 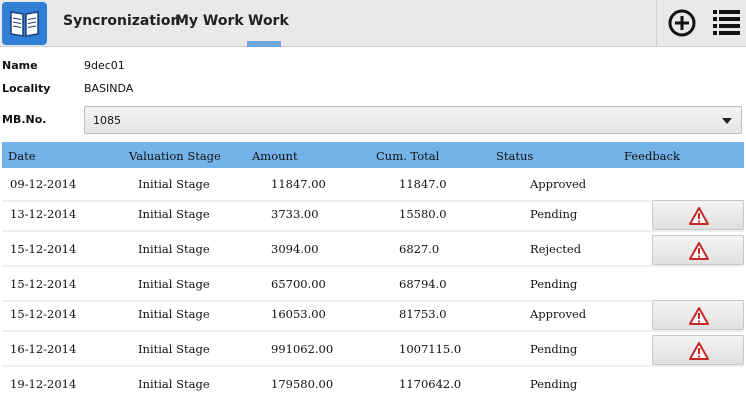 I want to click on locality-label: Locality, so click(x=26, y=88).